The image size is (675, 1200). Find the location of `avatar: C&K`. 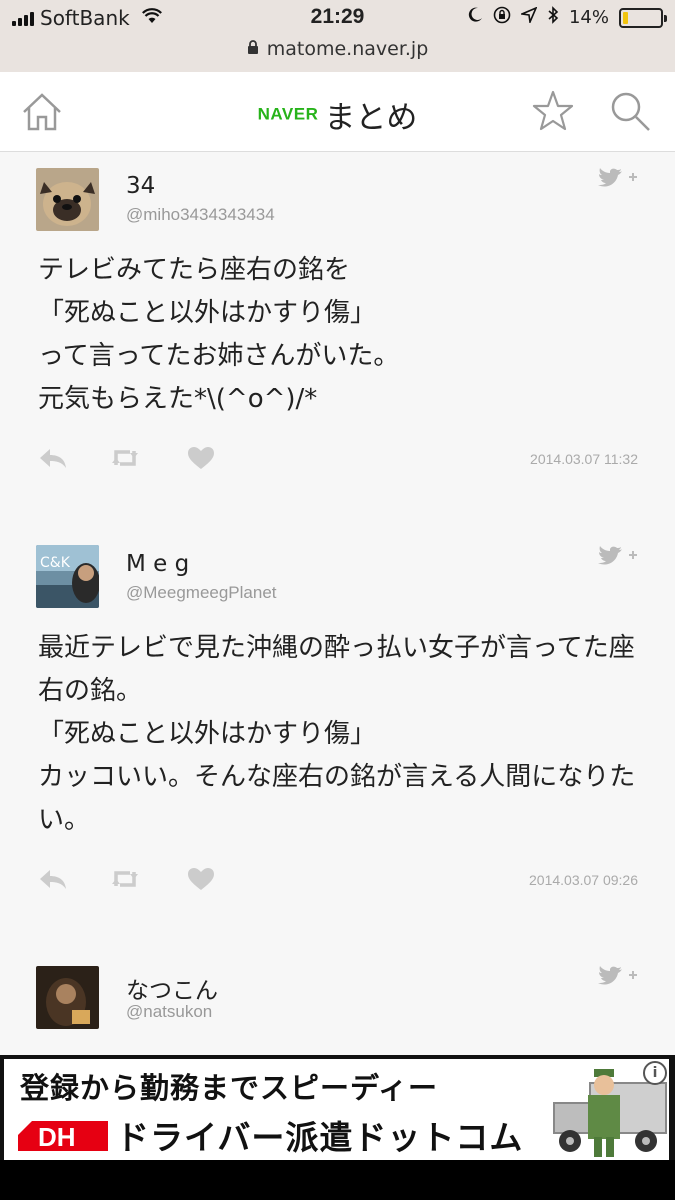

avatar: C&K is located at coordinates (67, 576).